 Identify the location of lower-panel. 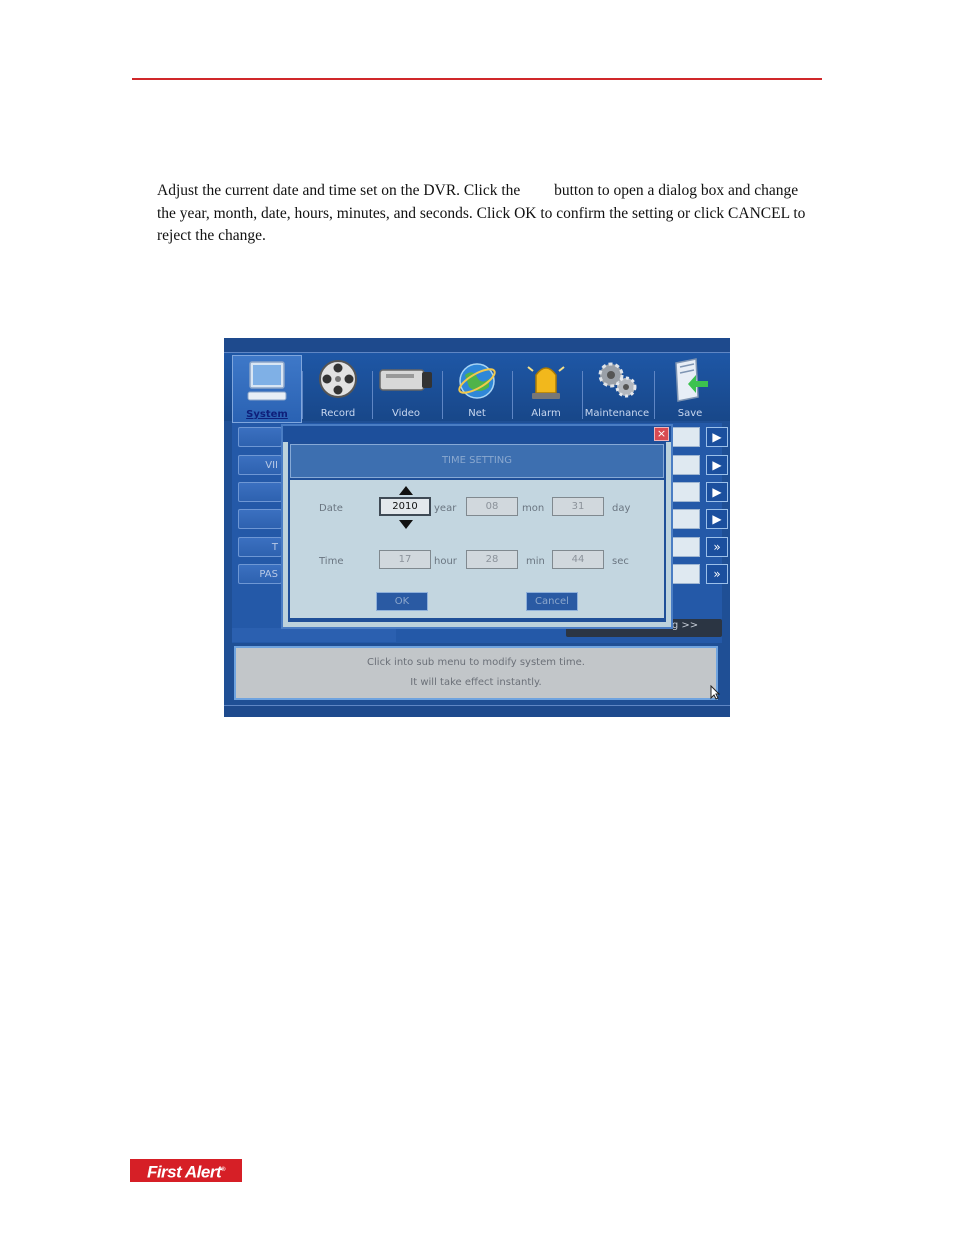
(314, 635).